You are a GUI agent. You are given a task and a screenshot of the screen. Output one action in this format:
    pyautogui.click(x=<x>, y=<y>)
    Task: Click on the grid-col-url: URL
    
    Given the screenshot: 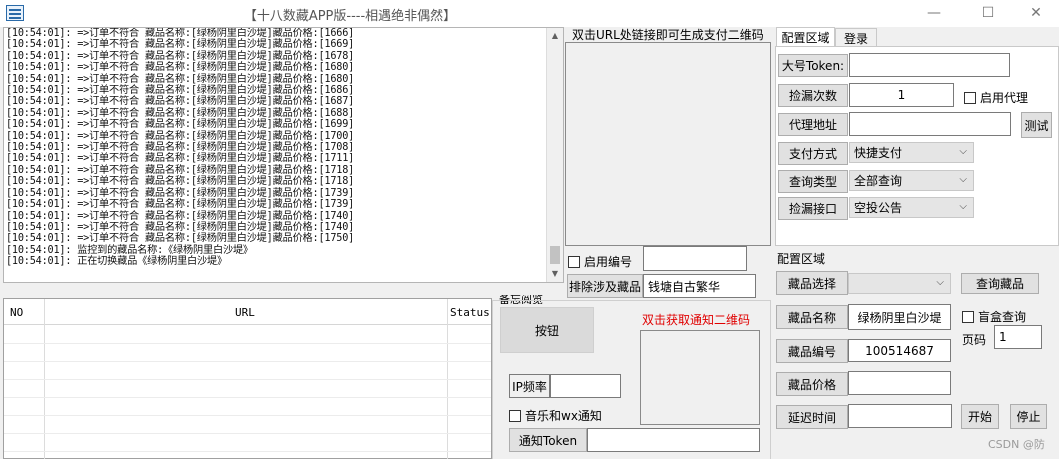 What is the action you would take?
    pyautogui.click(x=245, y=312)
    